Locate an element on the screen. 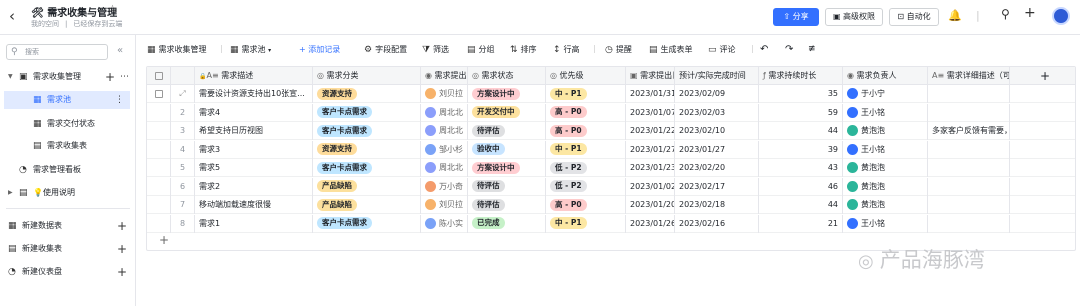 This screenshot has width=1080, height=306. table-cell: 万小奇 is located at coordinates (444, 186).